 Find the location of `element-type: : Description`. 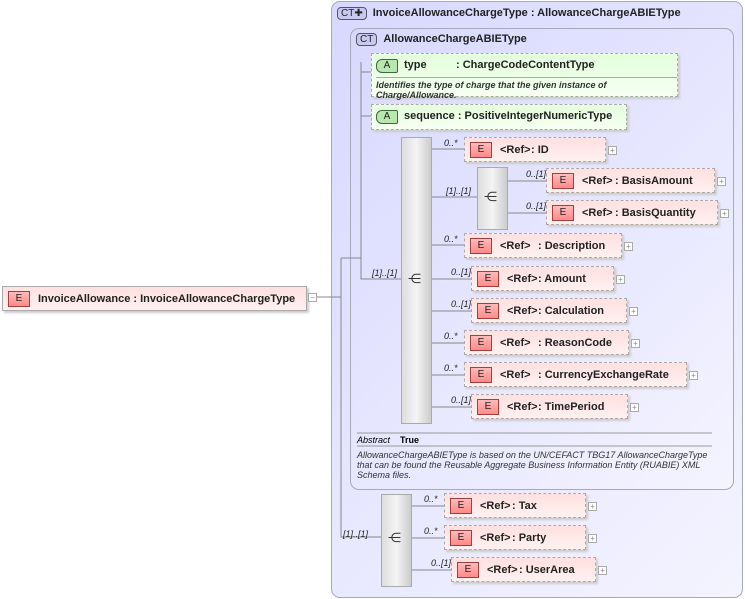

element-type: : Description is located at coordinates (572, 245).